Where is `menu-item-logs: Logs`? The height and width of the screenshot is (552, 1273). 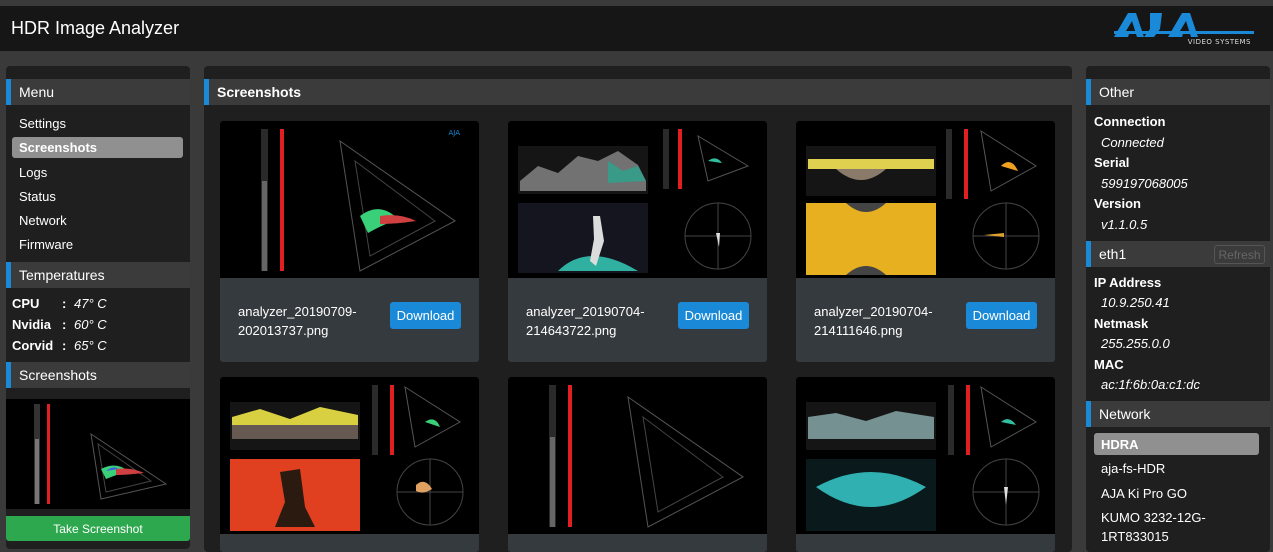
menu-item-logs: Logs is located at coordinates (33, 172).